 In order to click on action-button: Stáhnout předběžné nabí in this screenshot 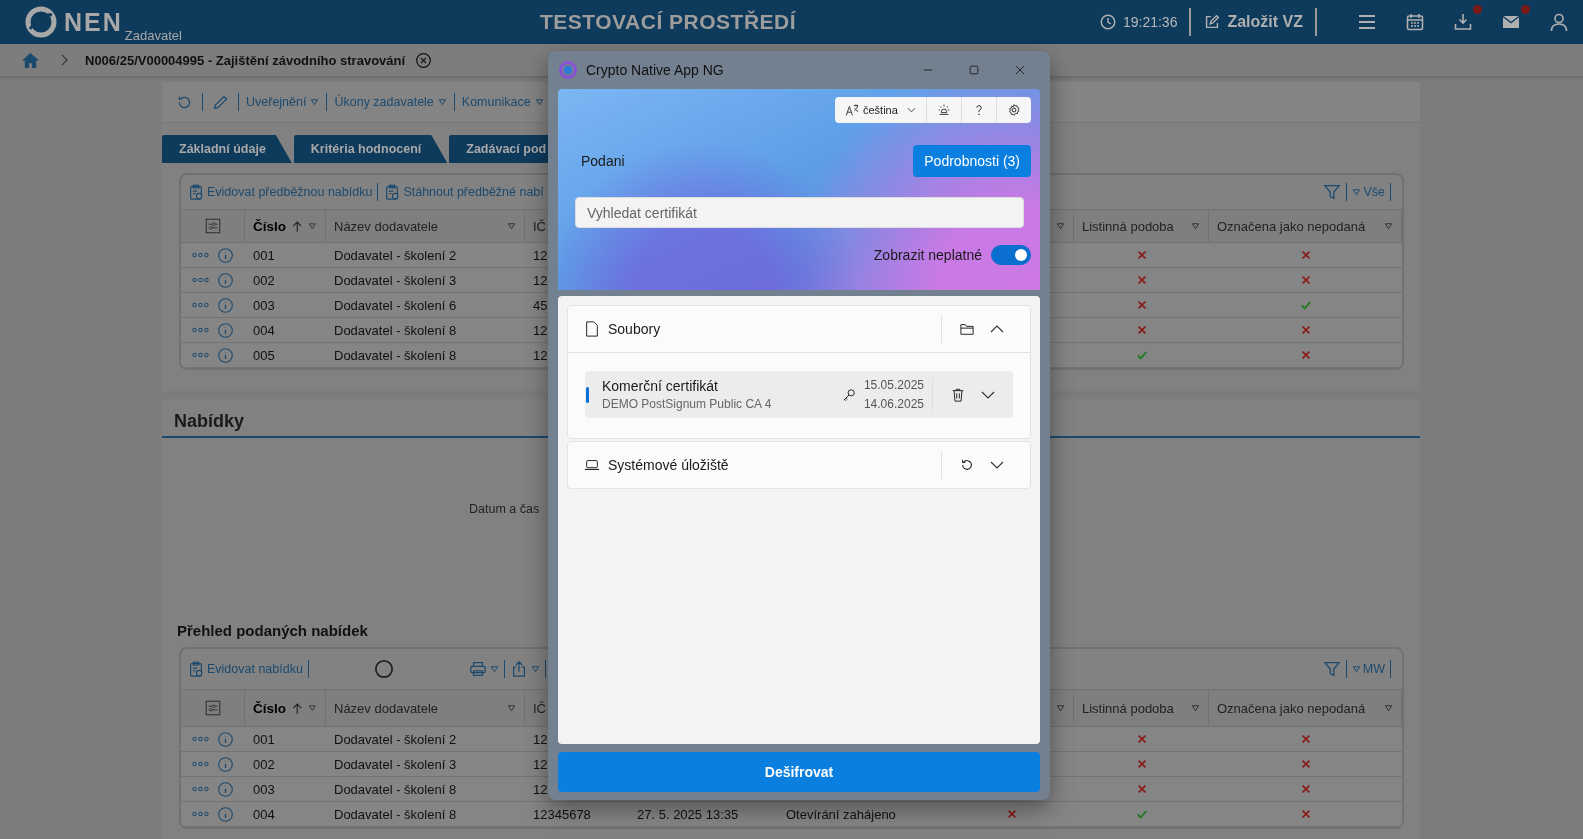, I will do `click(463, 192)`.